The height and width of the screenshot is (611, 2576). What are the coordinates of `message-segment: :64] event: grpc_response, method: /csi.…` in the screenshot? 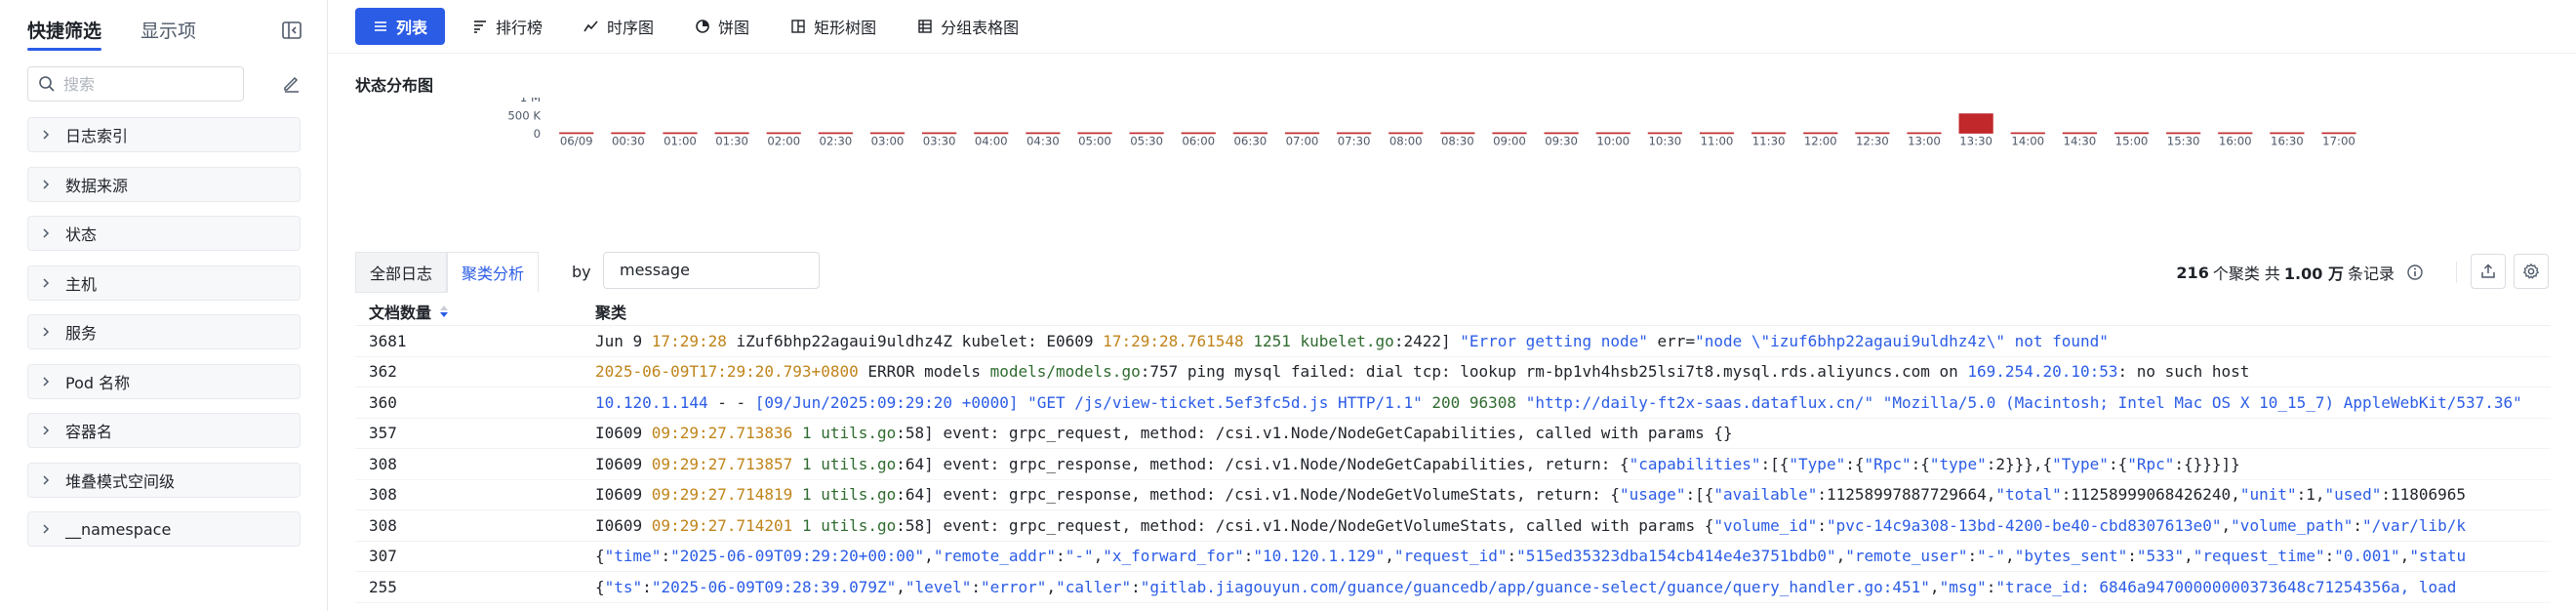 It's located at (1263, 464).